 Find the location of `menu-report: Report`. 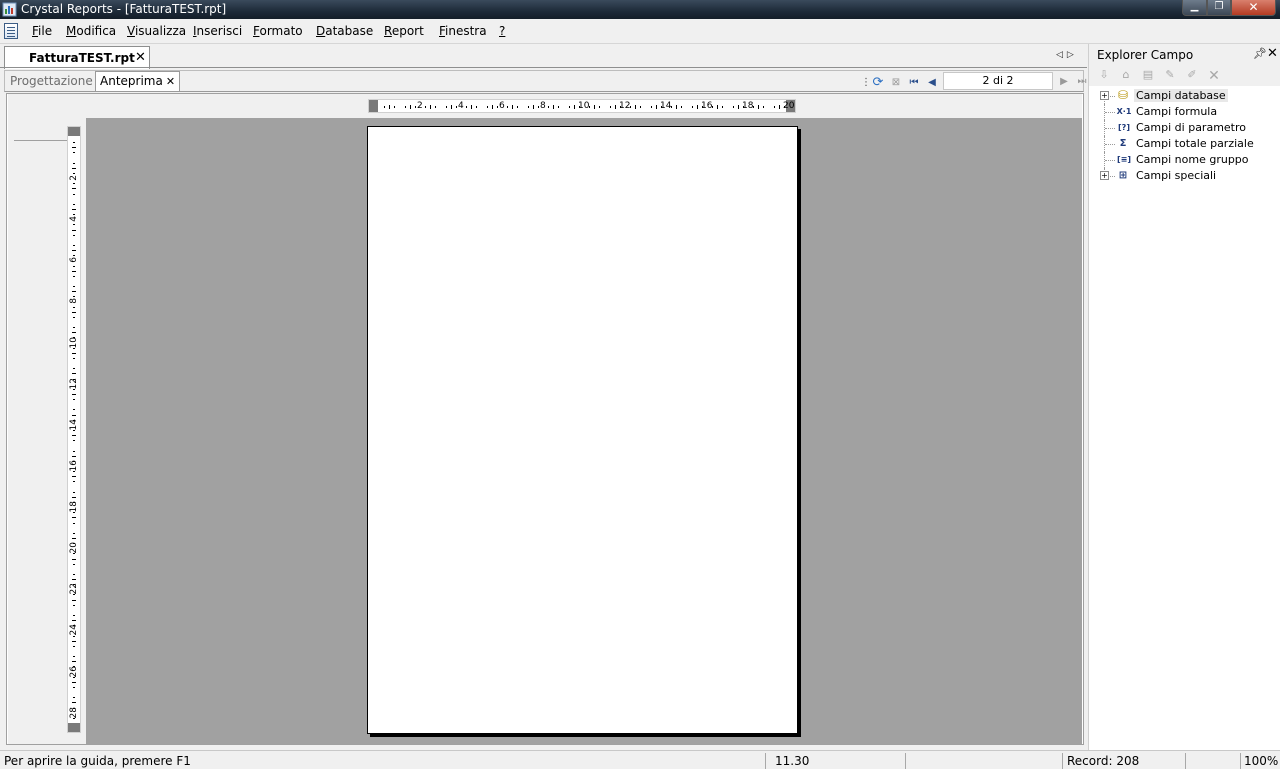

menu-report: Report is located at coordinates (404, 31).